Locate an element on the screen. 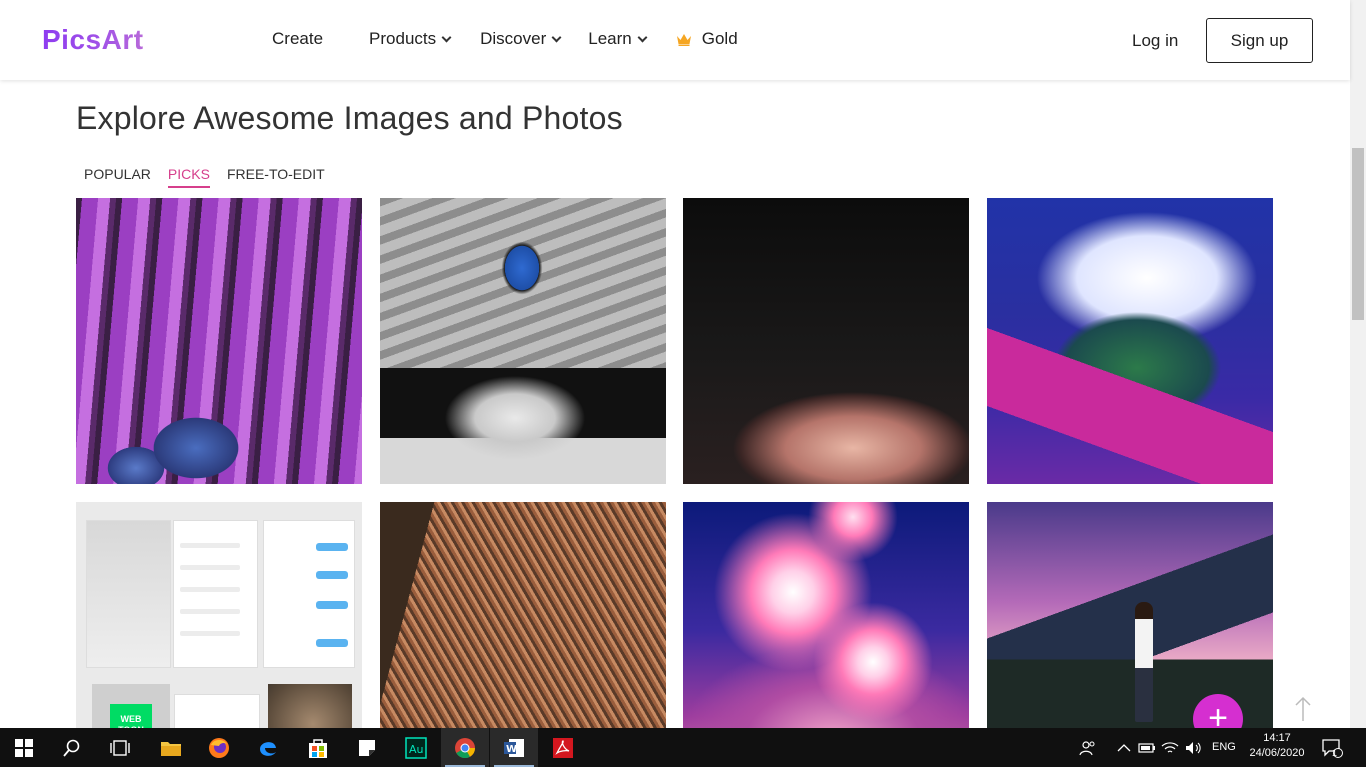 The width and height of the screenshot is (1366, 767). audition-icon: Au is located at coordinates (416, 748).